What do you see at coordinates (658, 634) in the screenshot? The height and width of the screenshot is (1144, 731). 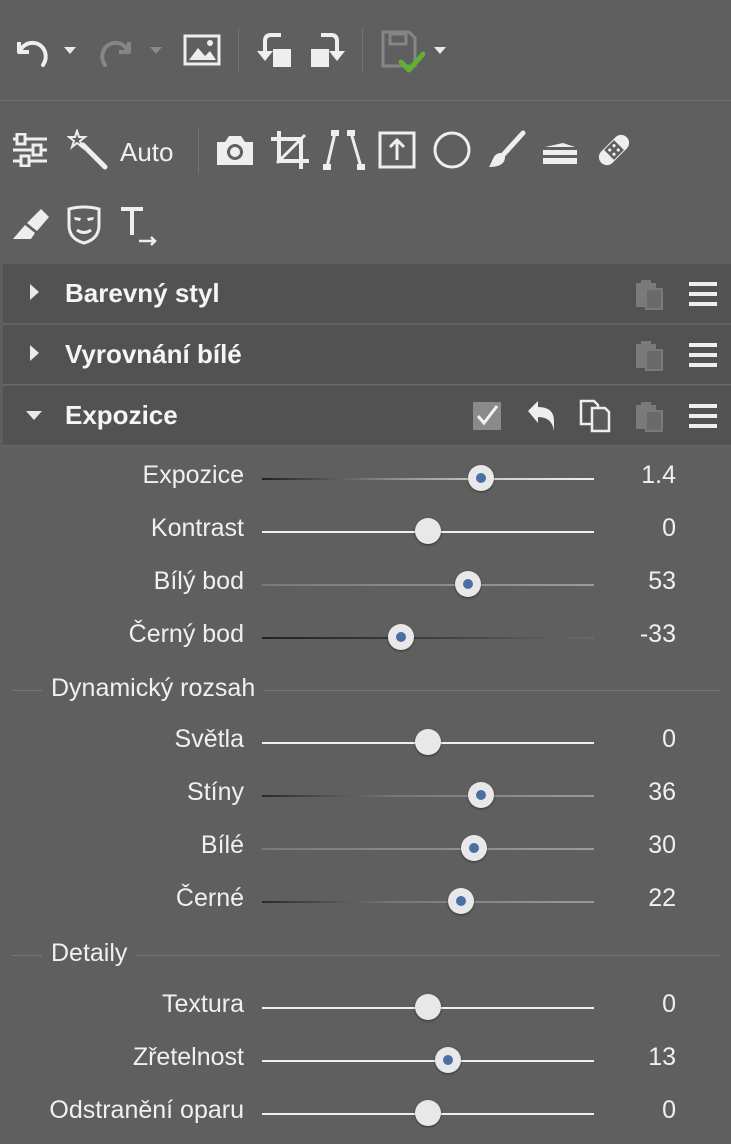 I see `slider-value: -33` at bounding box center [658, 634].